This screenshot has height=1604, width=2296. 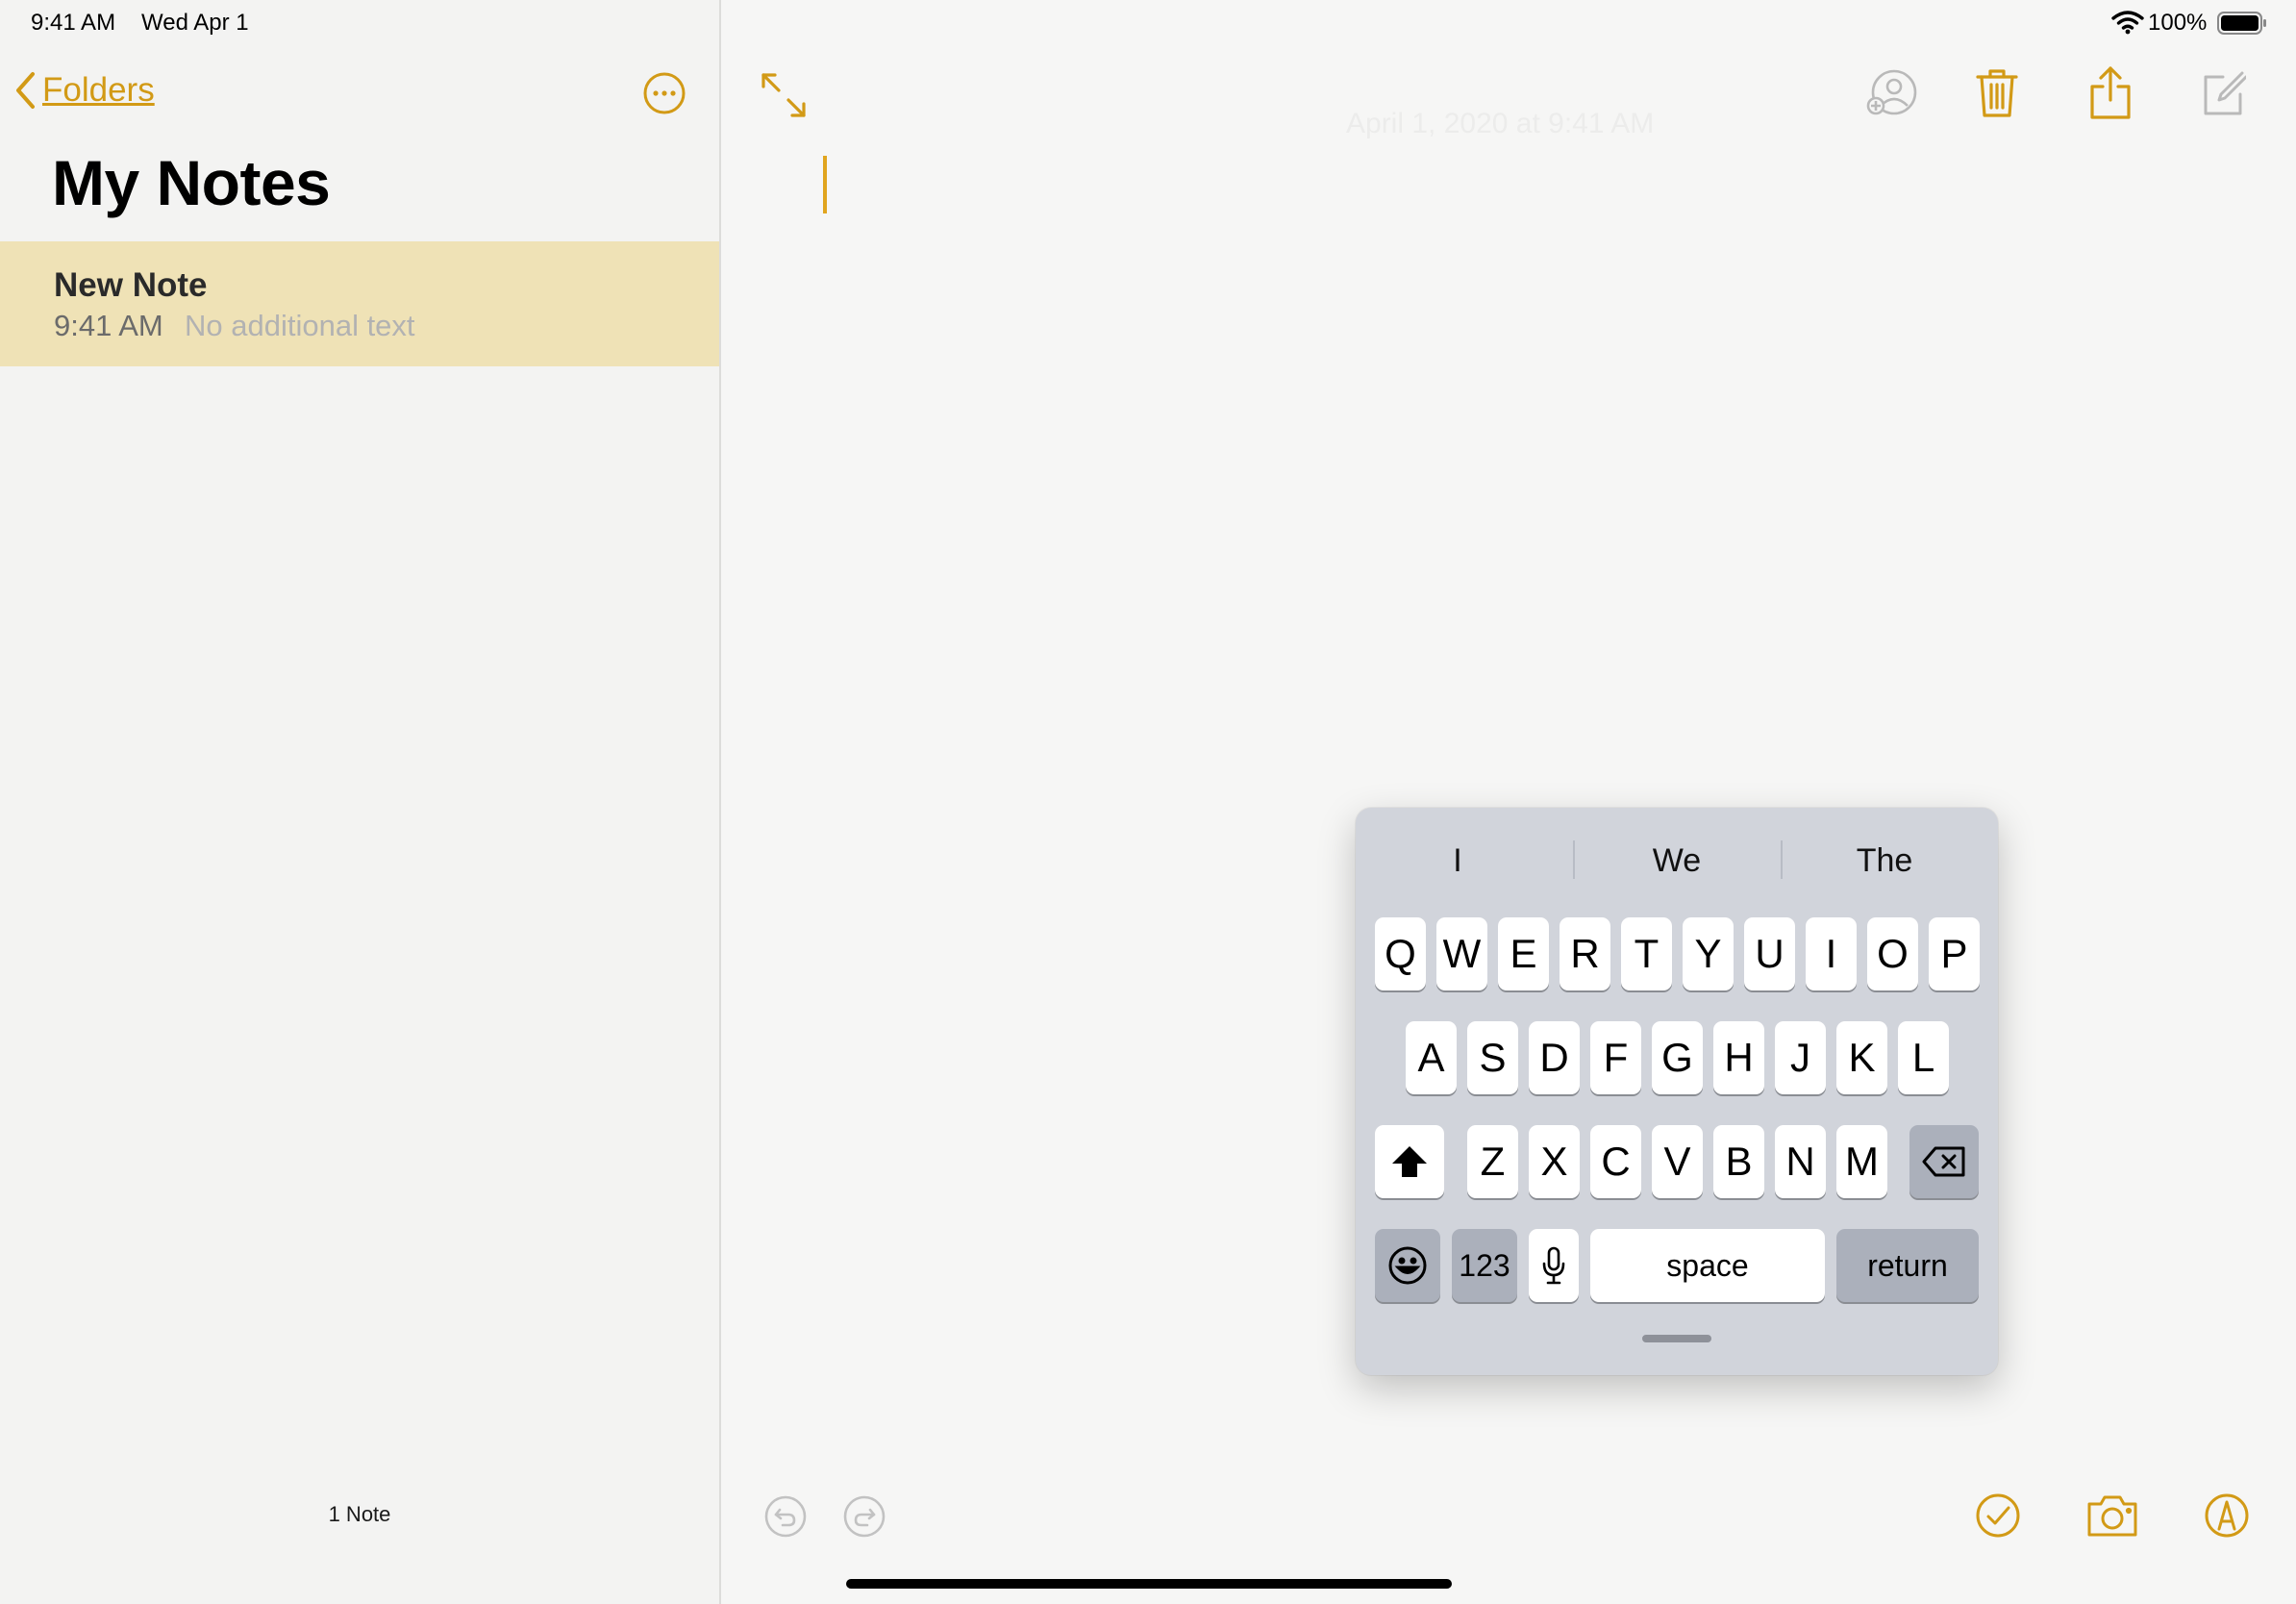 What do you see at coordinates (25, 90) in the screenshot?
I see `chevron-left-icon` at bounding box center [25, 90].